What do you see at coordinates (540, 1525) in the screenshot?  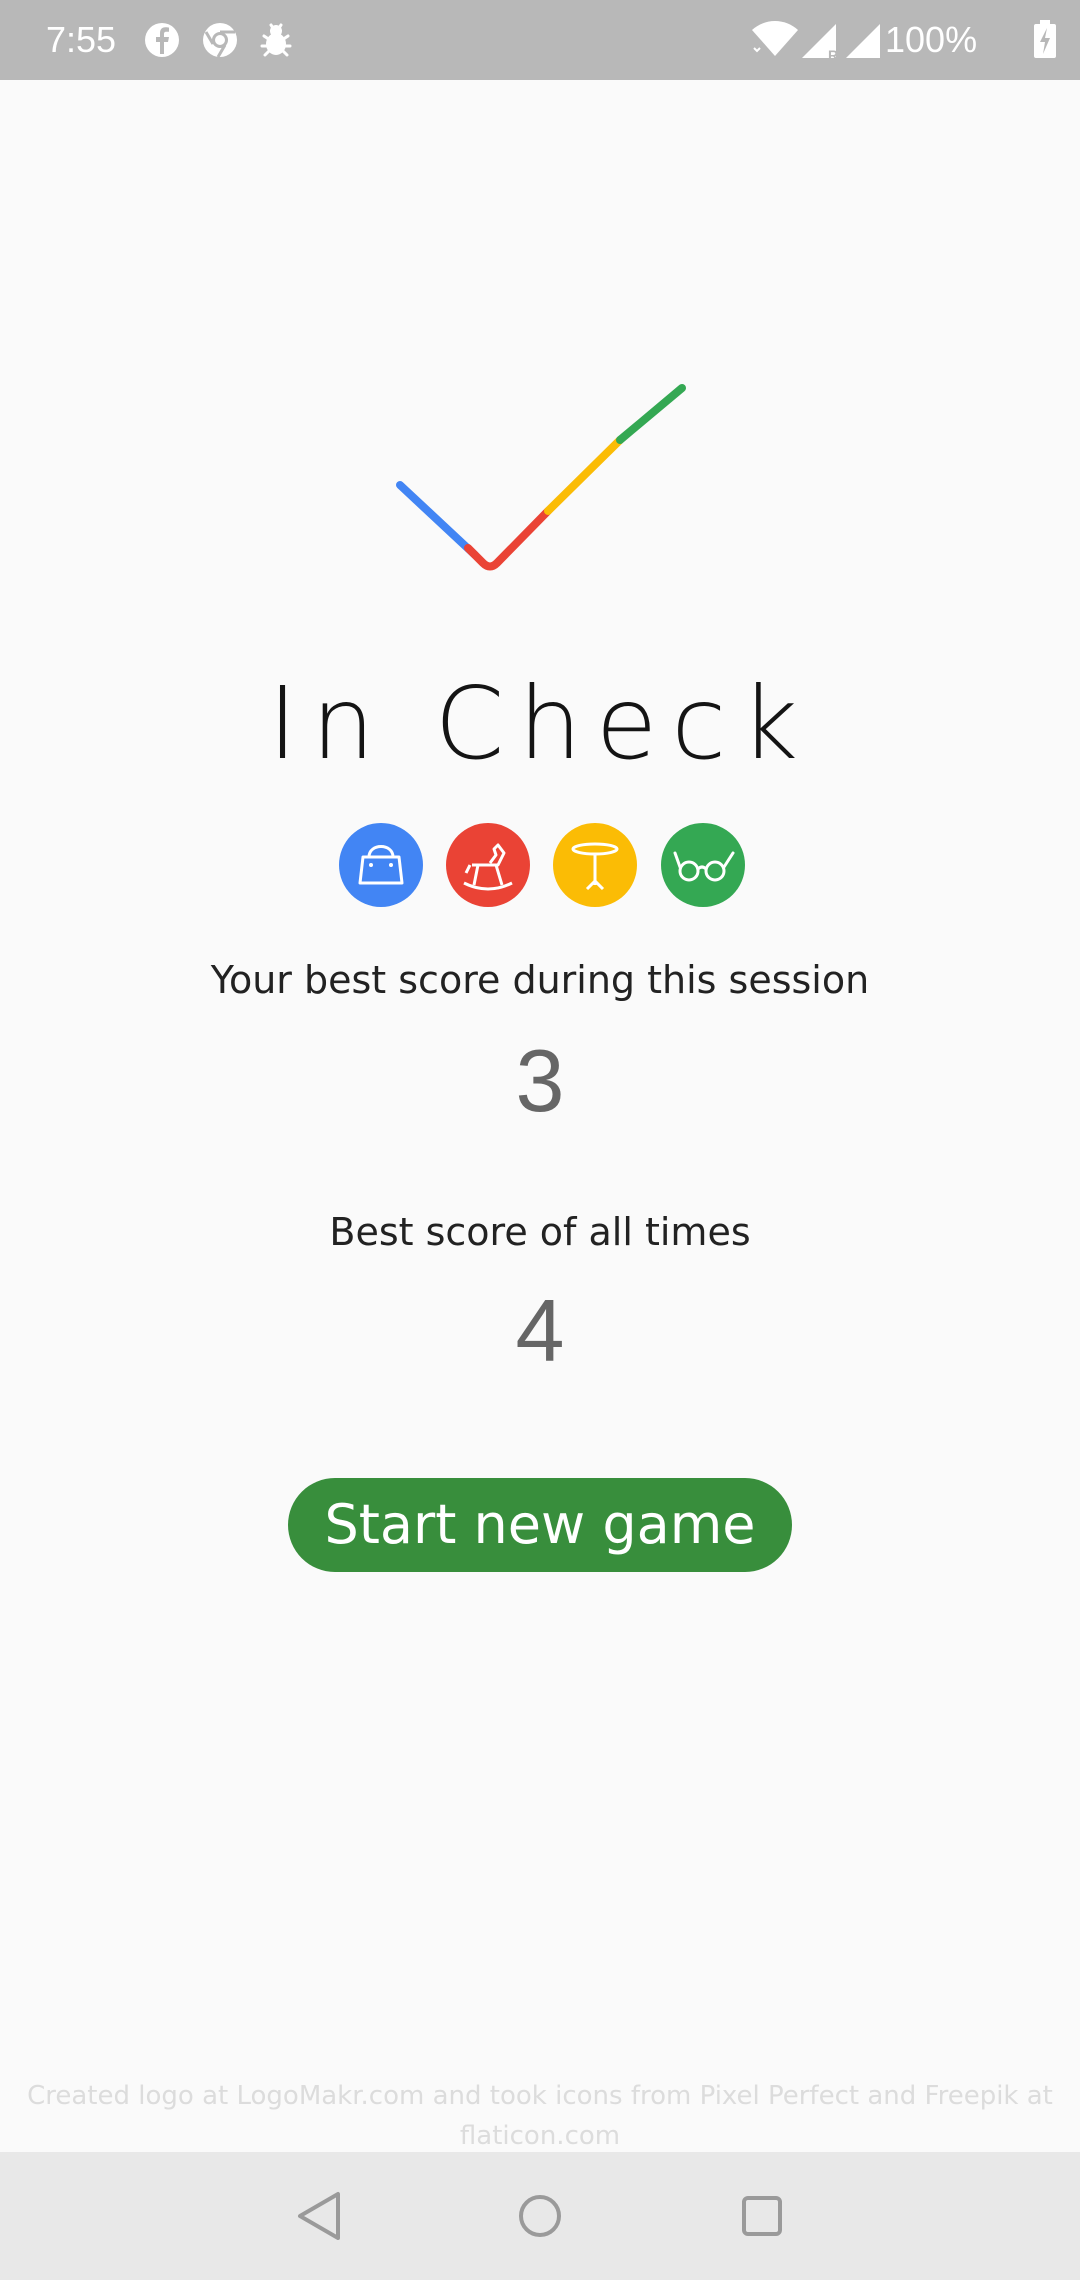 I see `start-new-game-button: Start new game` at bounding box center [540, 1525].